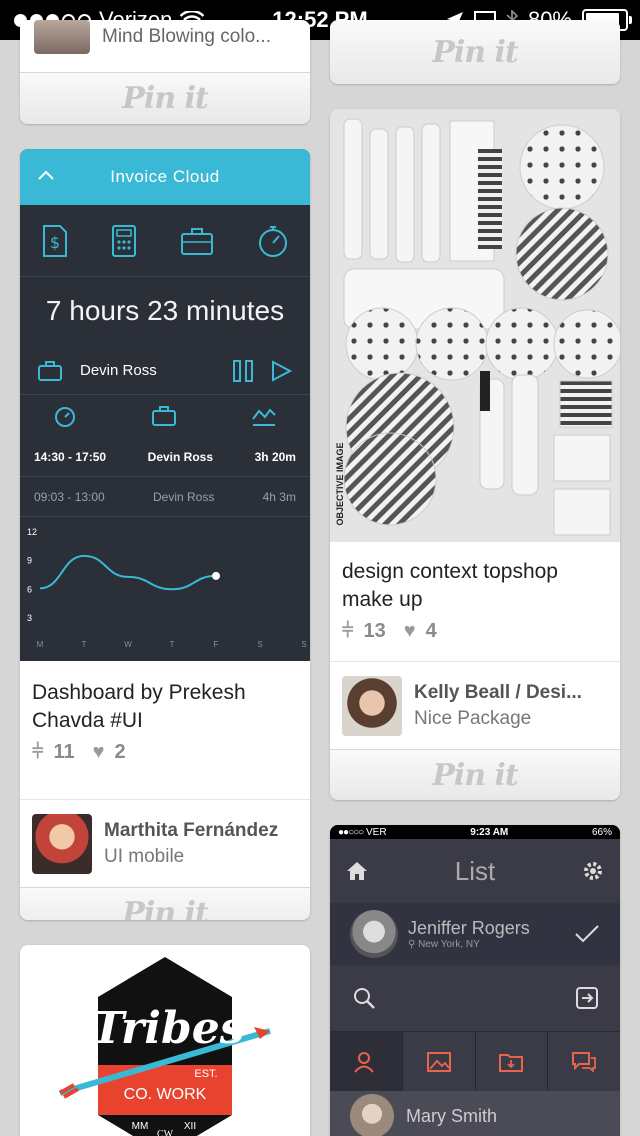  I want to click on pinner-row: Kelly Beall / Desi... Nice Package, so click(475, 705).